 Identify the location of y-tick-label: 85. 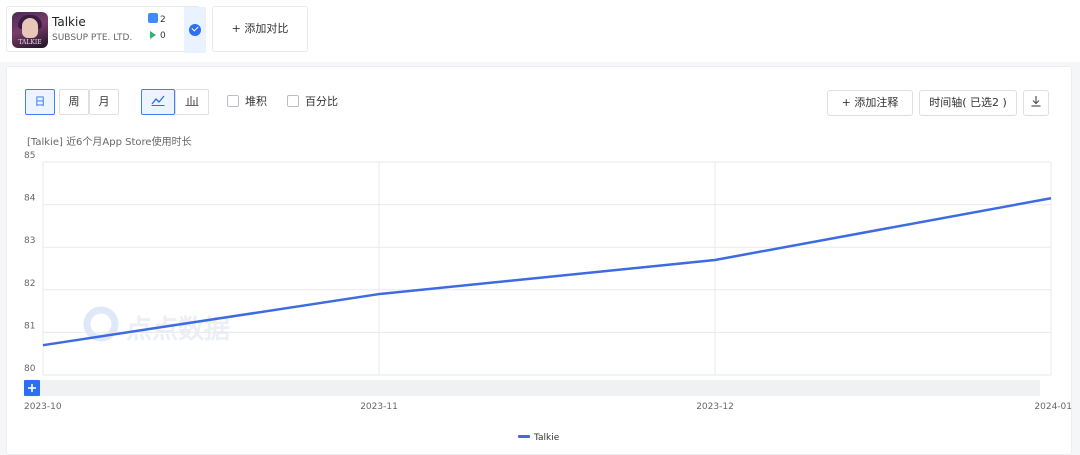
(29, 156).